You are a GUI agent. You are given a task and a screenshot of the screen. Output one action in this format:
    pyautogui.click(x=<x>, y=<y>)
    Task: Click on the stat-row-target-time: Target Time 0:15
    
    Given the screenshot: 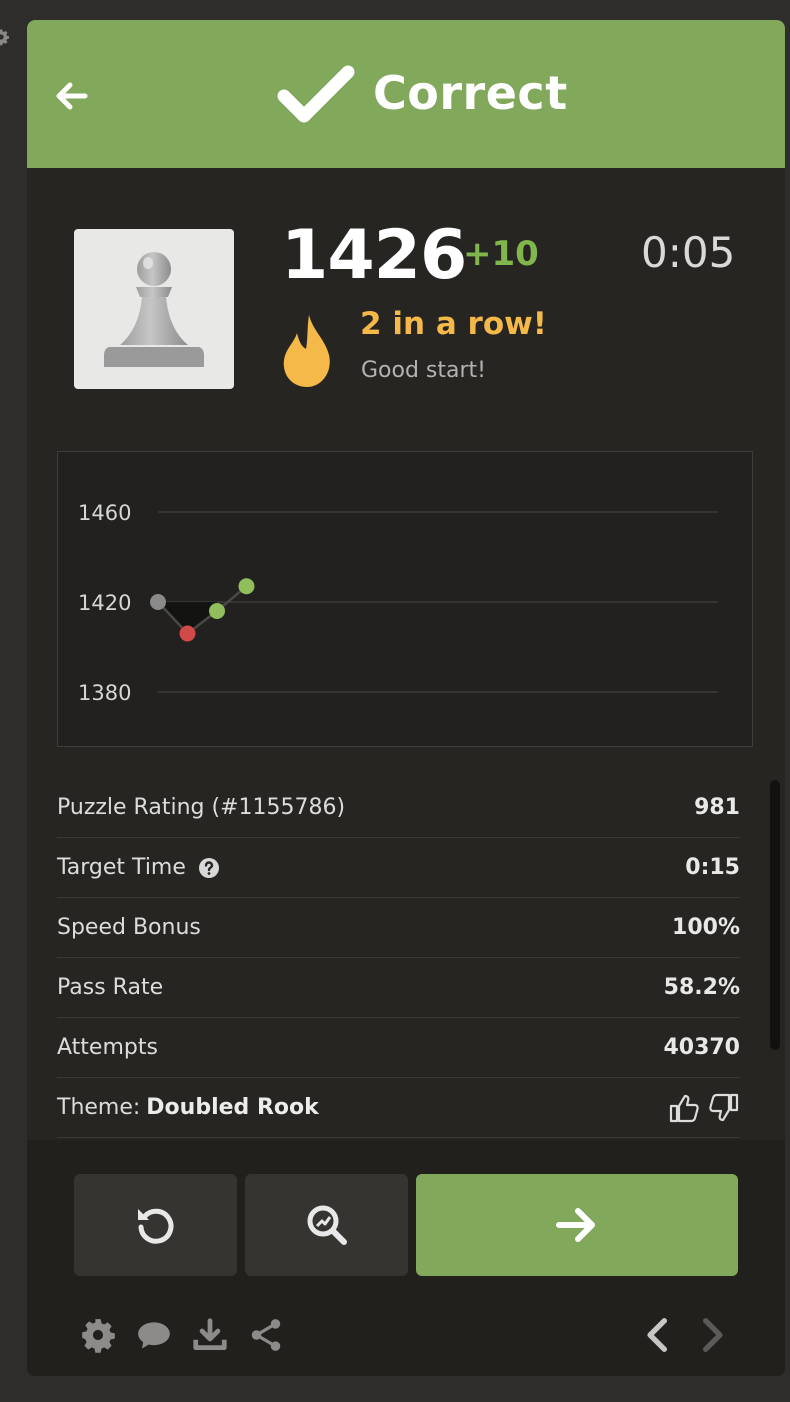 What is the action you would take?
    pyautogui.click(x=398, y=868)
    